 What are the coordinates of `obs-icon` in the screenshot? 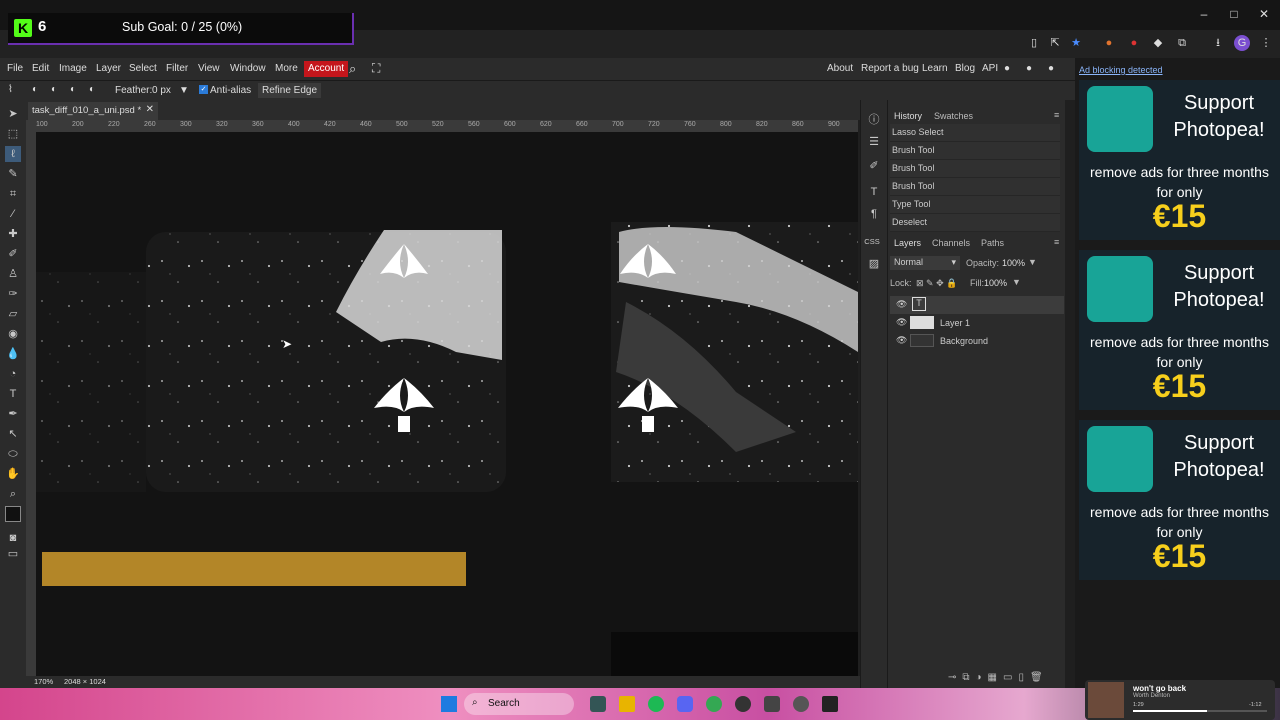 It's located at (743, 704).